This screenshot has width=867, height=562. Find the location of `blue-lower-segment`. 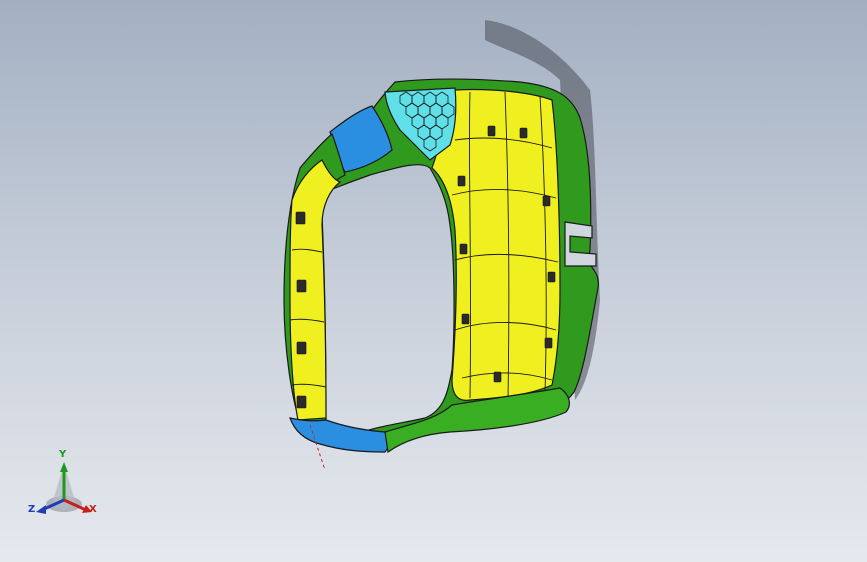

blue-lower-segment is located at coordinates (340, 435).